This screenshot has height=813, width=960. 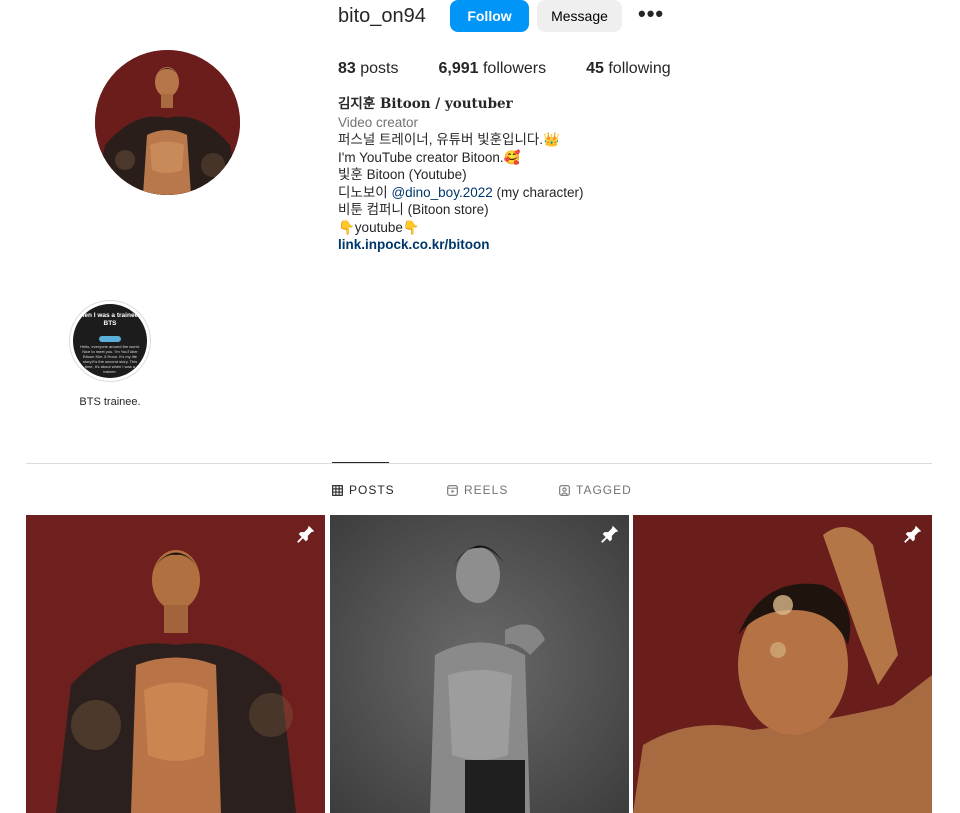 What do you see at coordinates (413, 209) in the screenshot?
I see `bio-line: 비툰 컴퍼니 (Bitoon store)` at bounding box center [413, 209].